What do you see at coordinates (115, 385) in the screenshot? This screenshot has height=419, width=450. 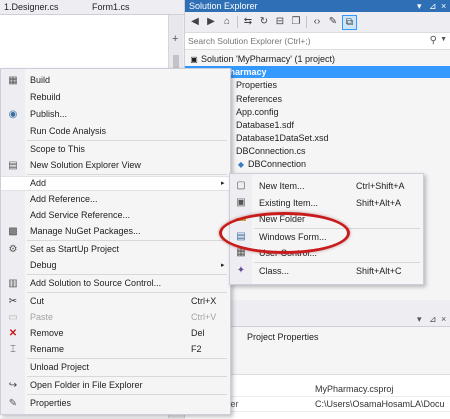 I see `menu-item-open-folder: ↪ Open Folder in File Explorer` at bounding box center [115, 385].